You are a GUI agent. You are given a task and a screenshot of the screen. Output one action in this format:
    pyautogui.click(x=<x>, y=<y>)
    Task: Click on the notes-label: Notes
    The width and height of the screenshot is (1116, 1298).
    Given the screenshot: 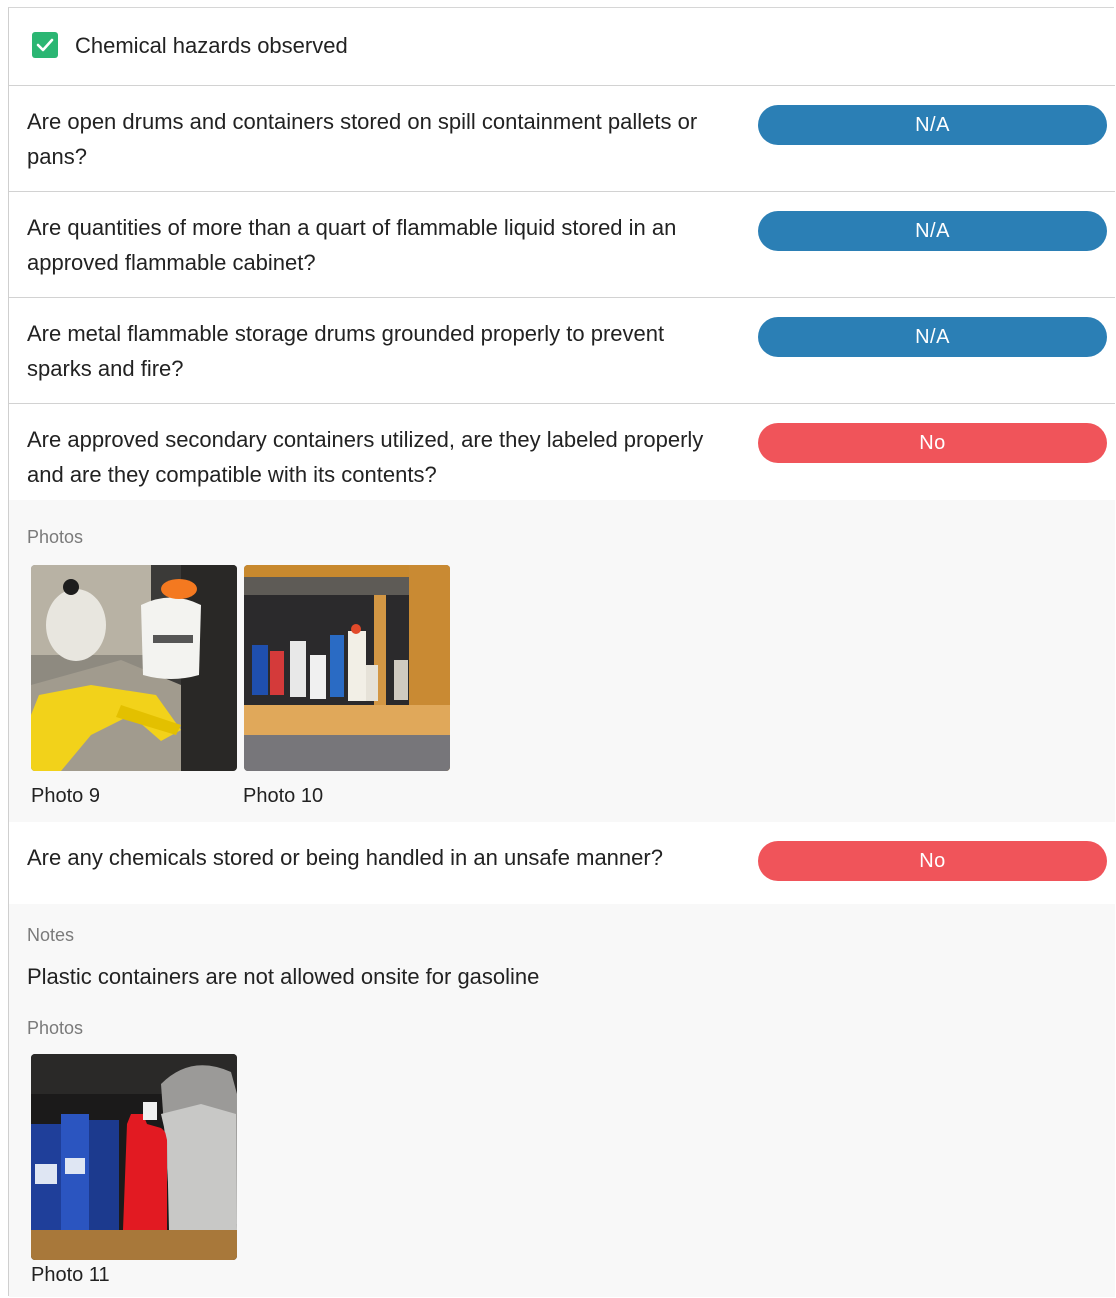 What is the action you would take?
    pyautogui.click(x=51, y=935)
    